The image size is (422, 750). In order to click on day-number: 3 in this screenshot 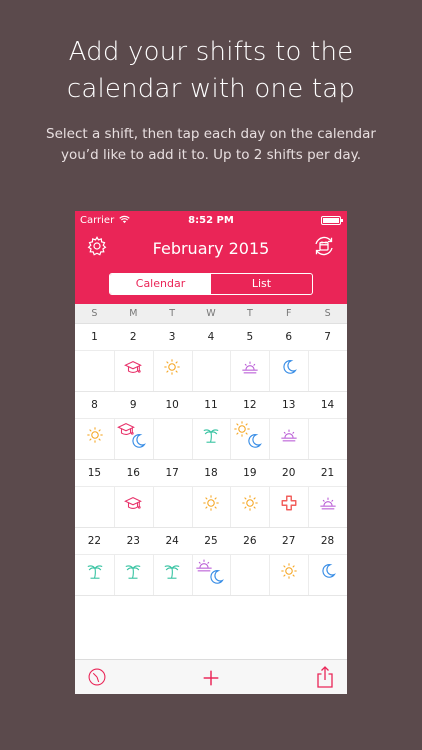, I will do `click(172, 337)`.